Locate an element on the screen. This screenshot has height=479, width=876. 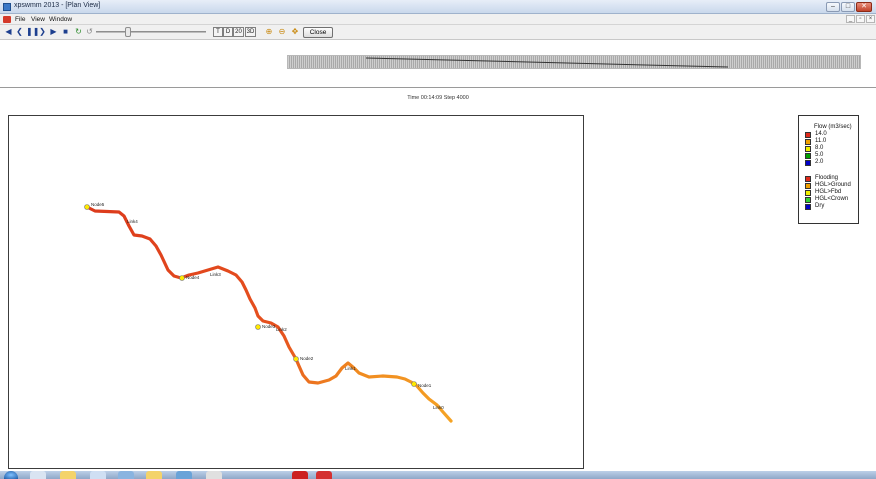
time-slider-thumb is located at coordinates (128, 32).